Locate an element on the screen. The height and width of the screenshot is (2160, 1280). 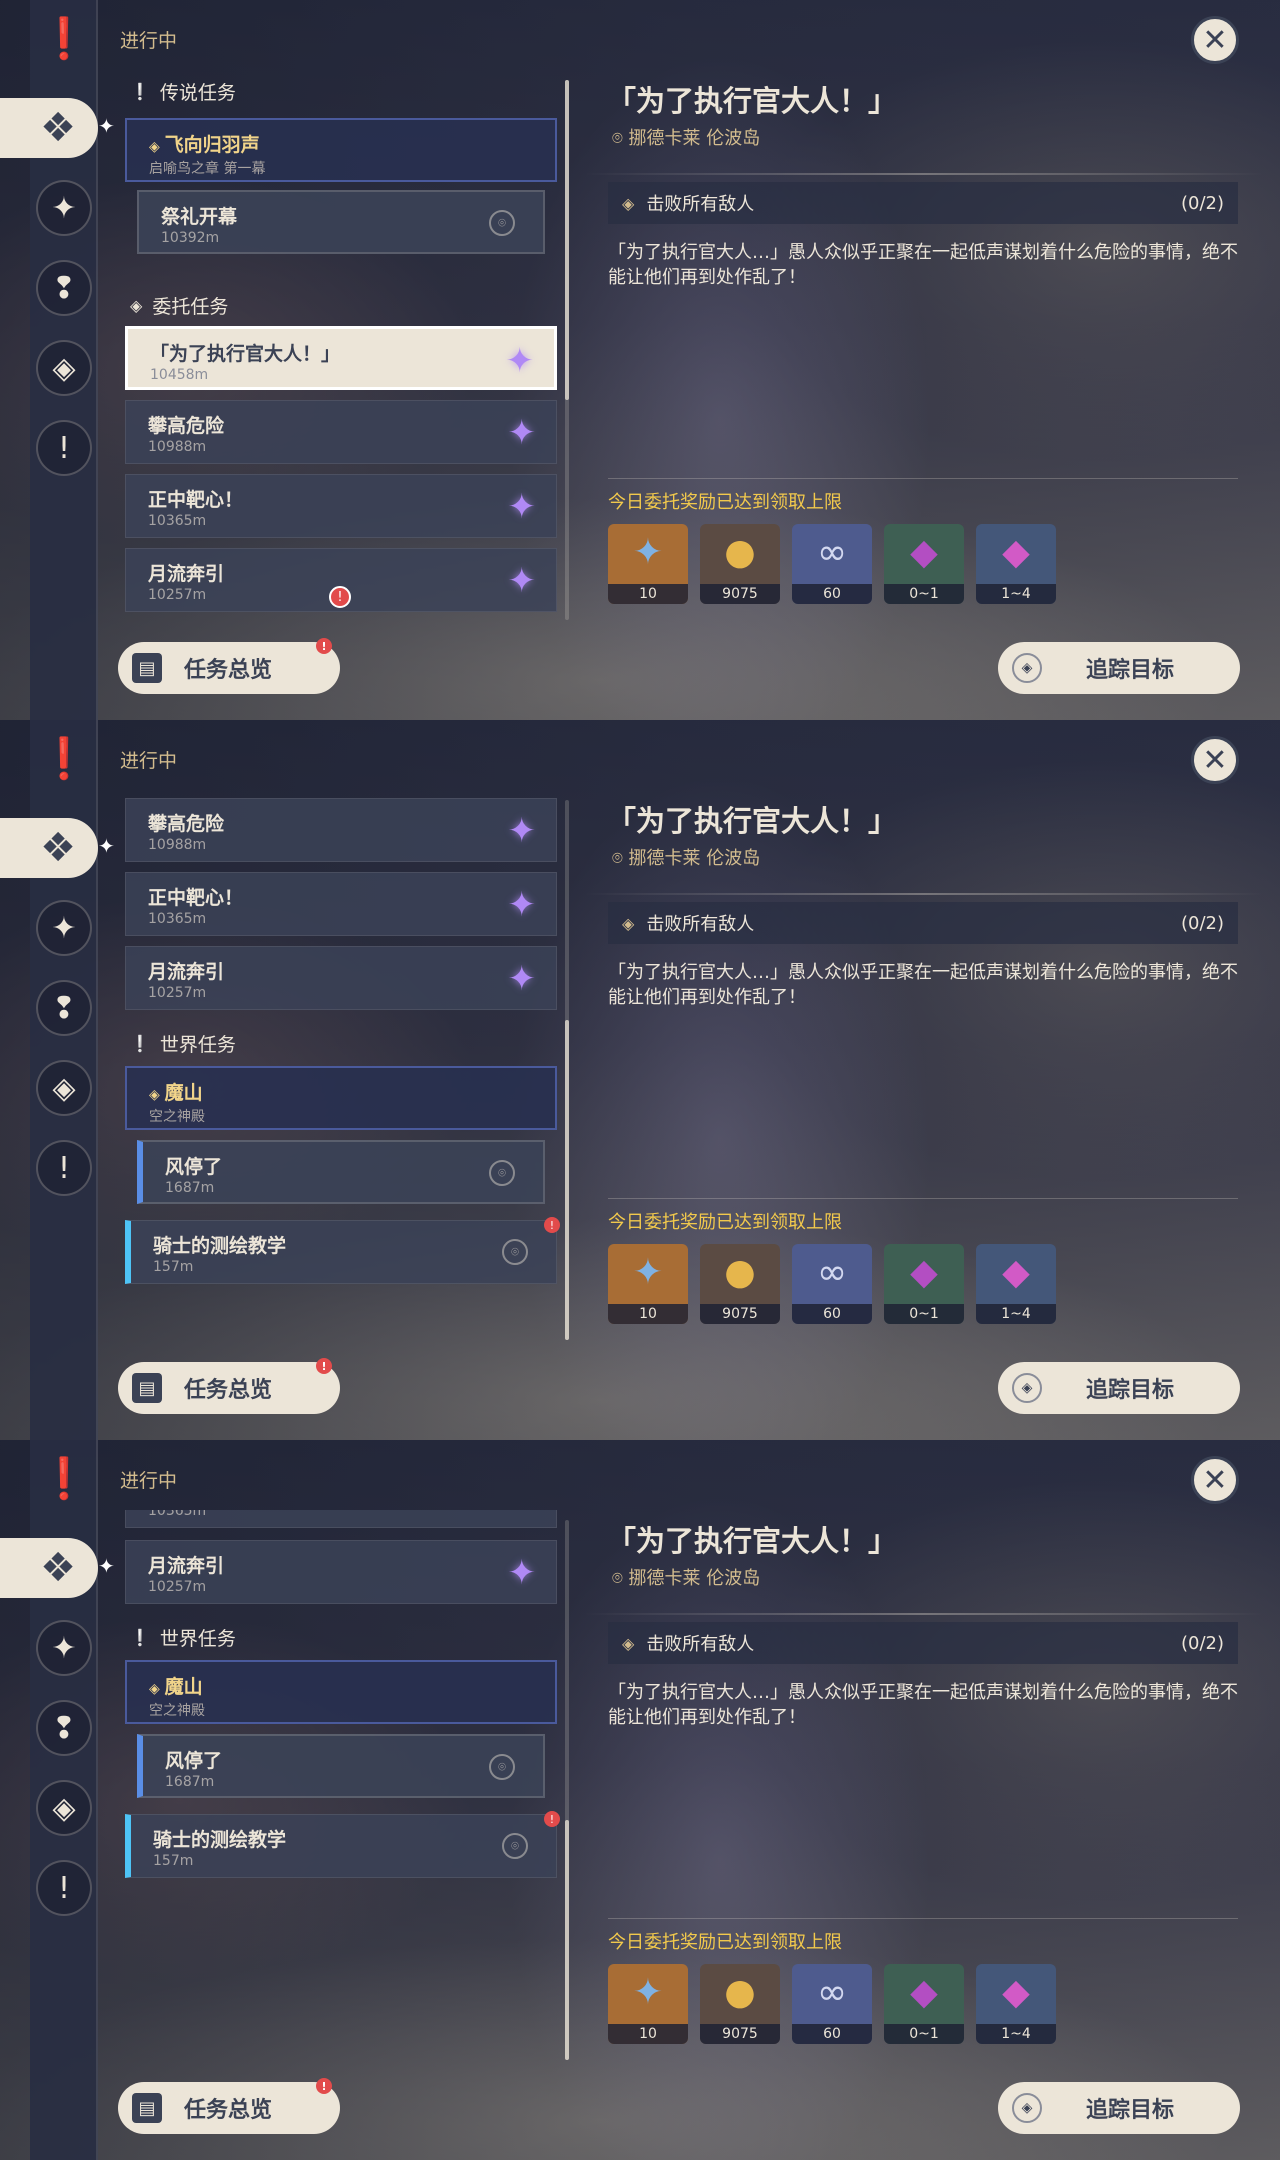
section-legend: ❕ 传说任务 is located at coordinates (183, 93).